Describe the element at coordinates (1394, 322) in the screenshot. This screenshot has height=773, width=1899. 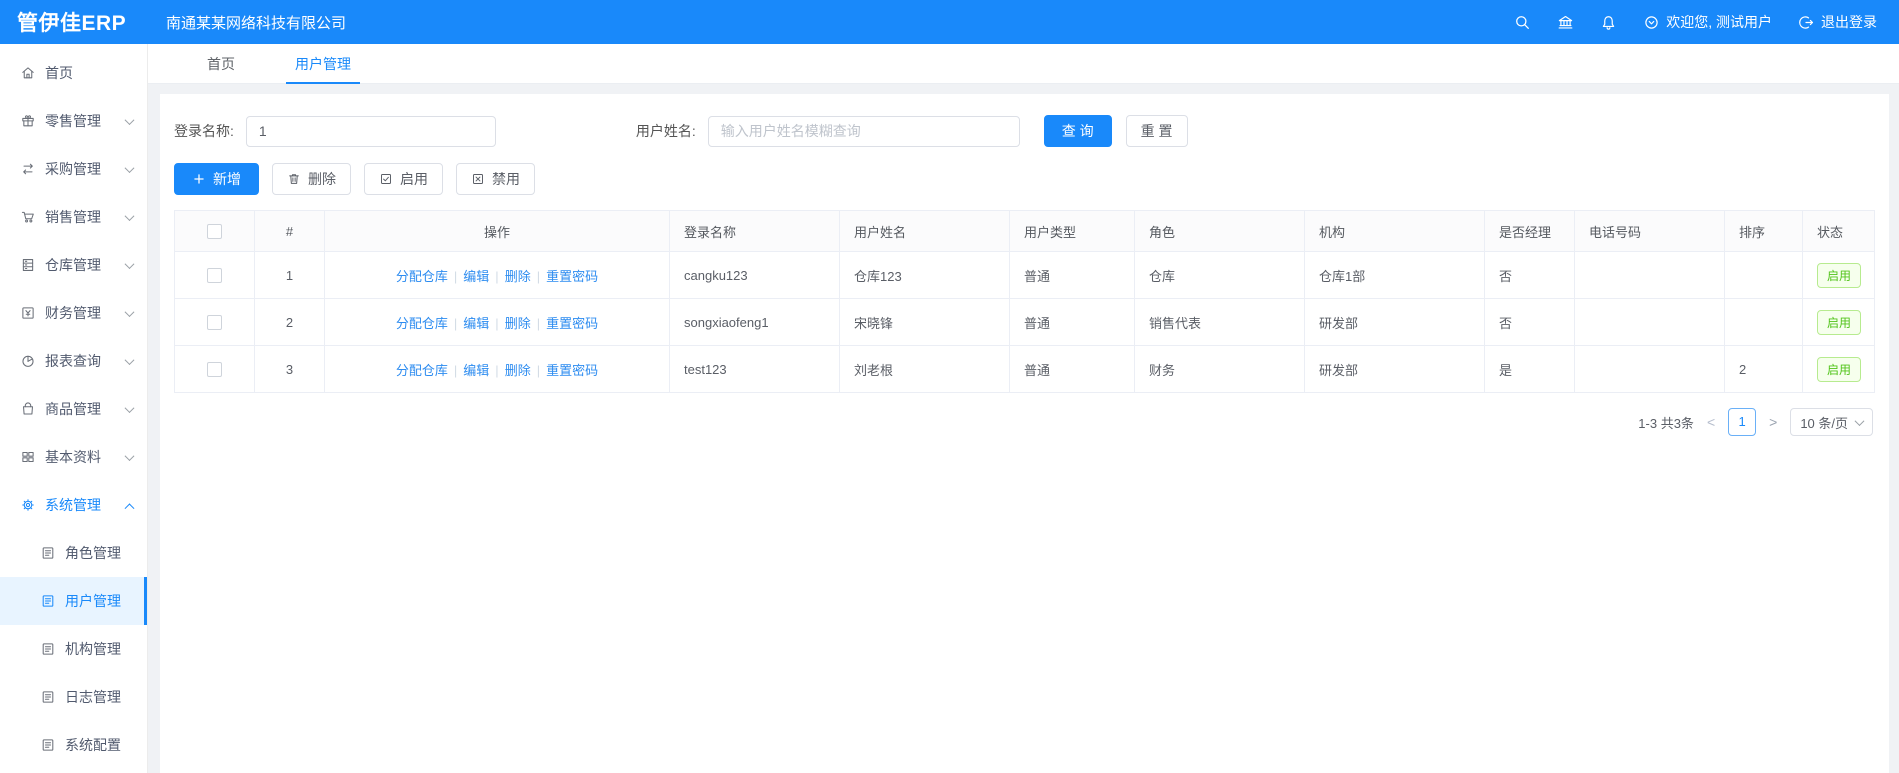
I see `cell-organization: 研发部` at that location.